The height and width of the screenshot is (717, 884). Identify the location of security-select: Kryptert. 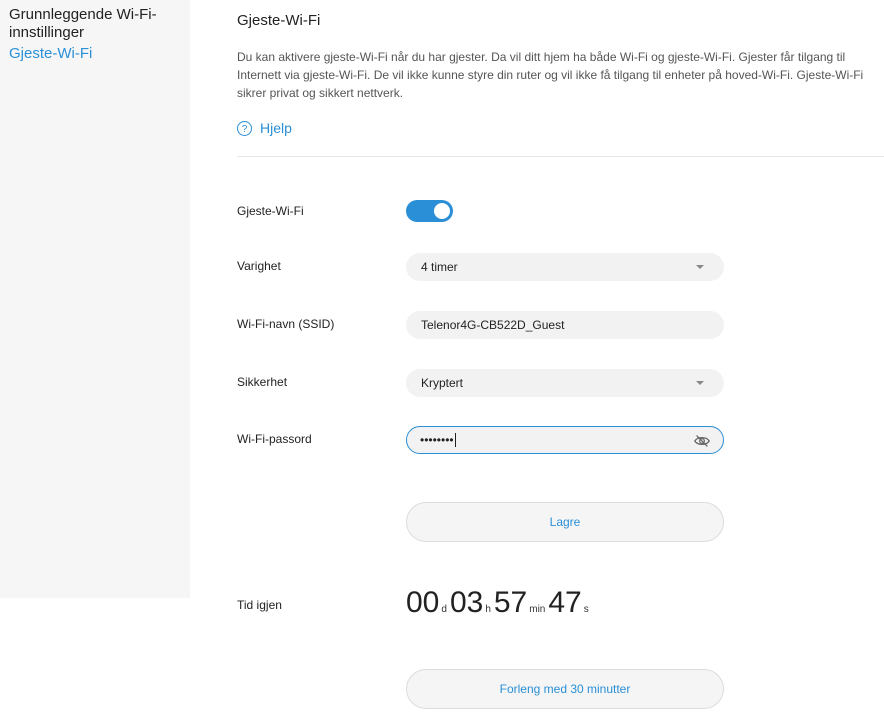
(565, 383).